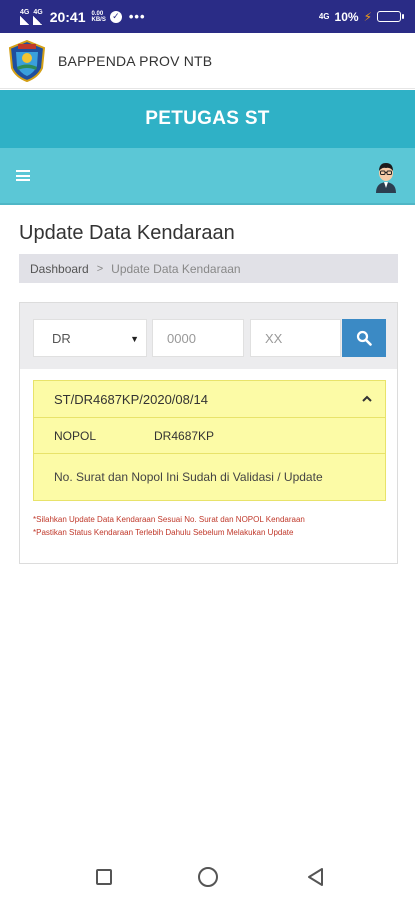 This screenshot has height=900, width=415. I want to click on hamburger-icon, so click(23, 175).